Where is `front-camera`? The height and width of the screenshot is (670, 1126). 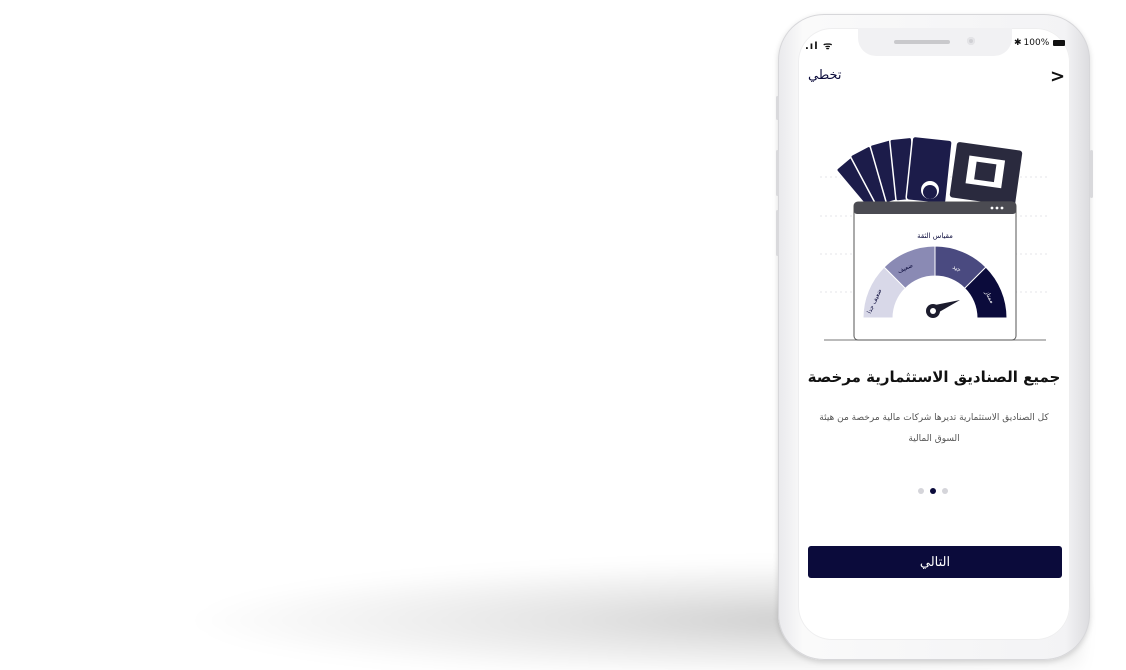
front-camera is located at coordinates (971, 41).